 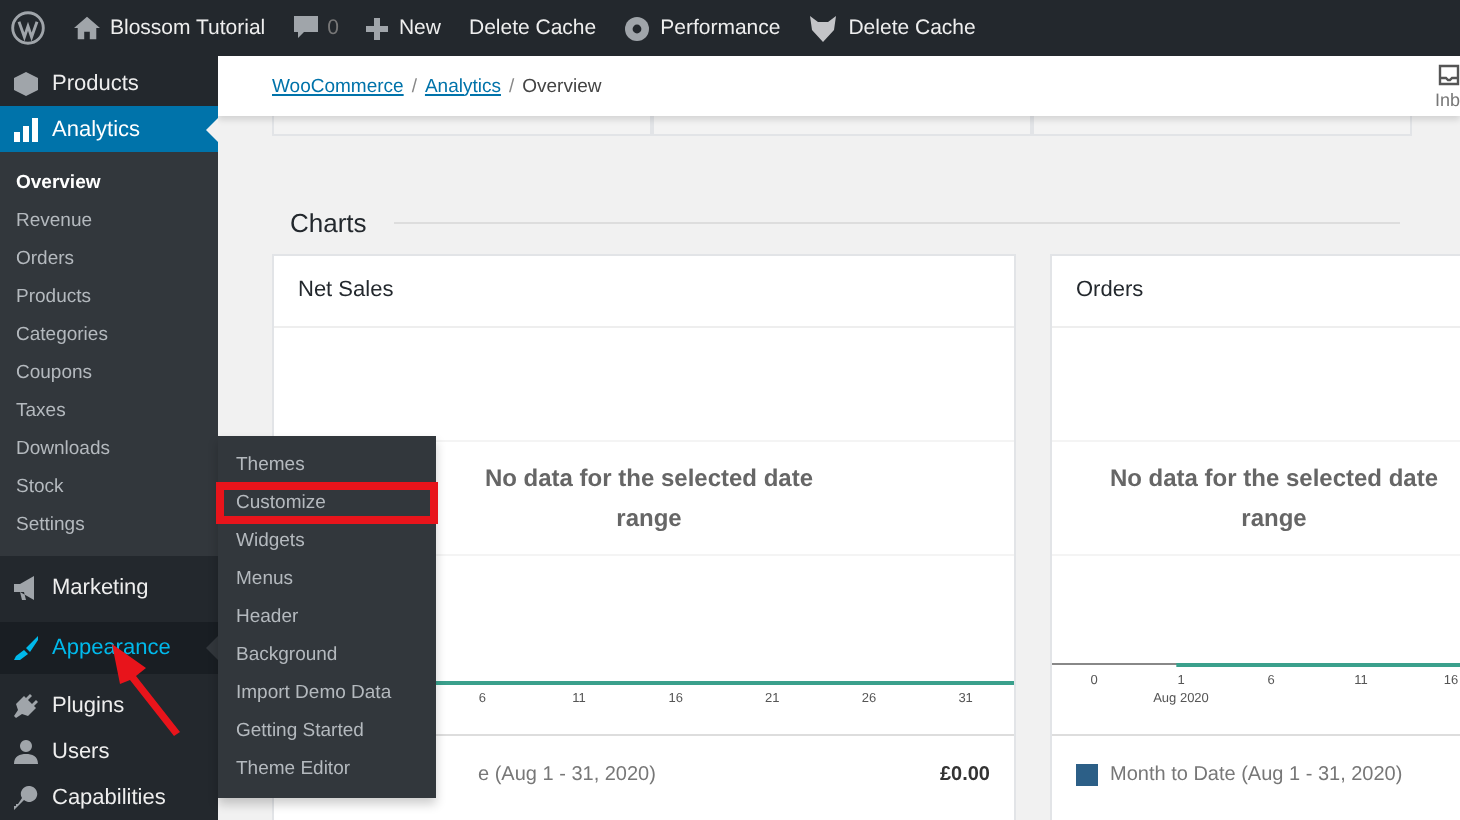 What do you see at coordinates (109, 297) in the screenshot?
I see `submenu-item: Products` at bounding box center [109, 297].